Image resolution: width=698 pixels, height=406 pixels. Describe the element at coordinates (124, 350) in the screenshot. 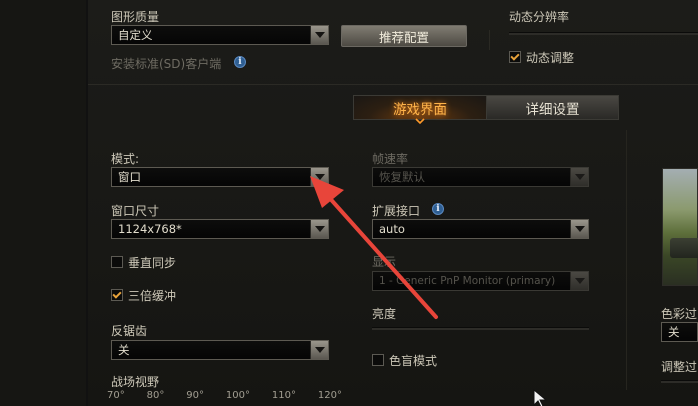

I see `antialias-value: 关` at that location.